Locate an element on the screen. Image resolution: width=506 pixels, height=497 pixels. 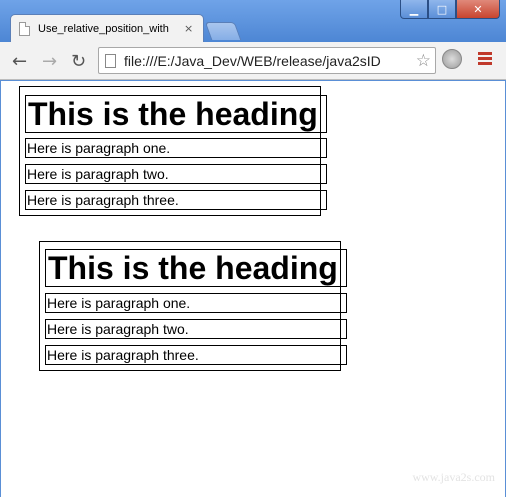
section-one-paragraph: Here is paragraph one. is located at coordinates (176, 148).